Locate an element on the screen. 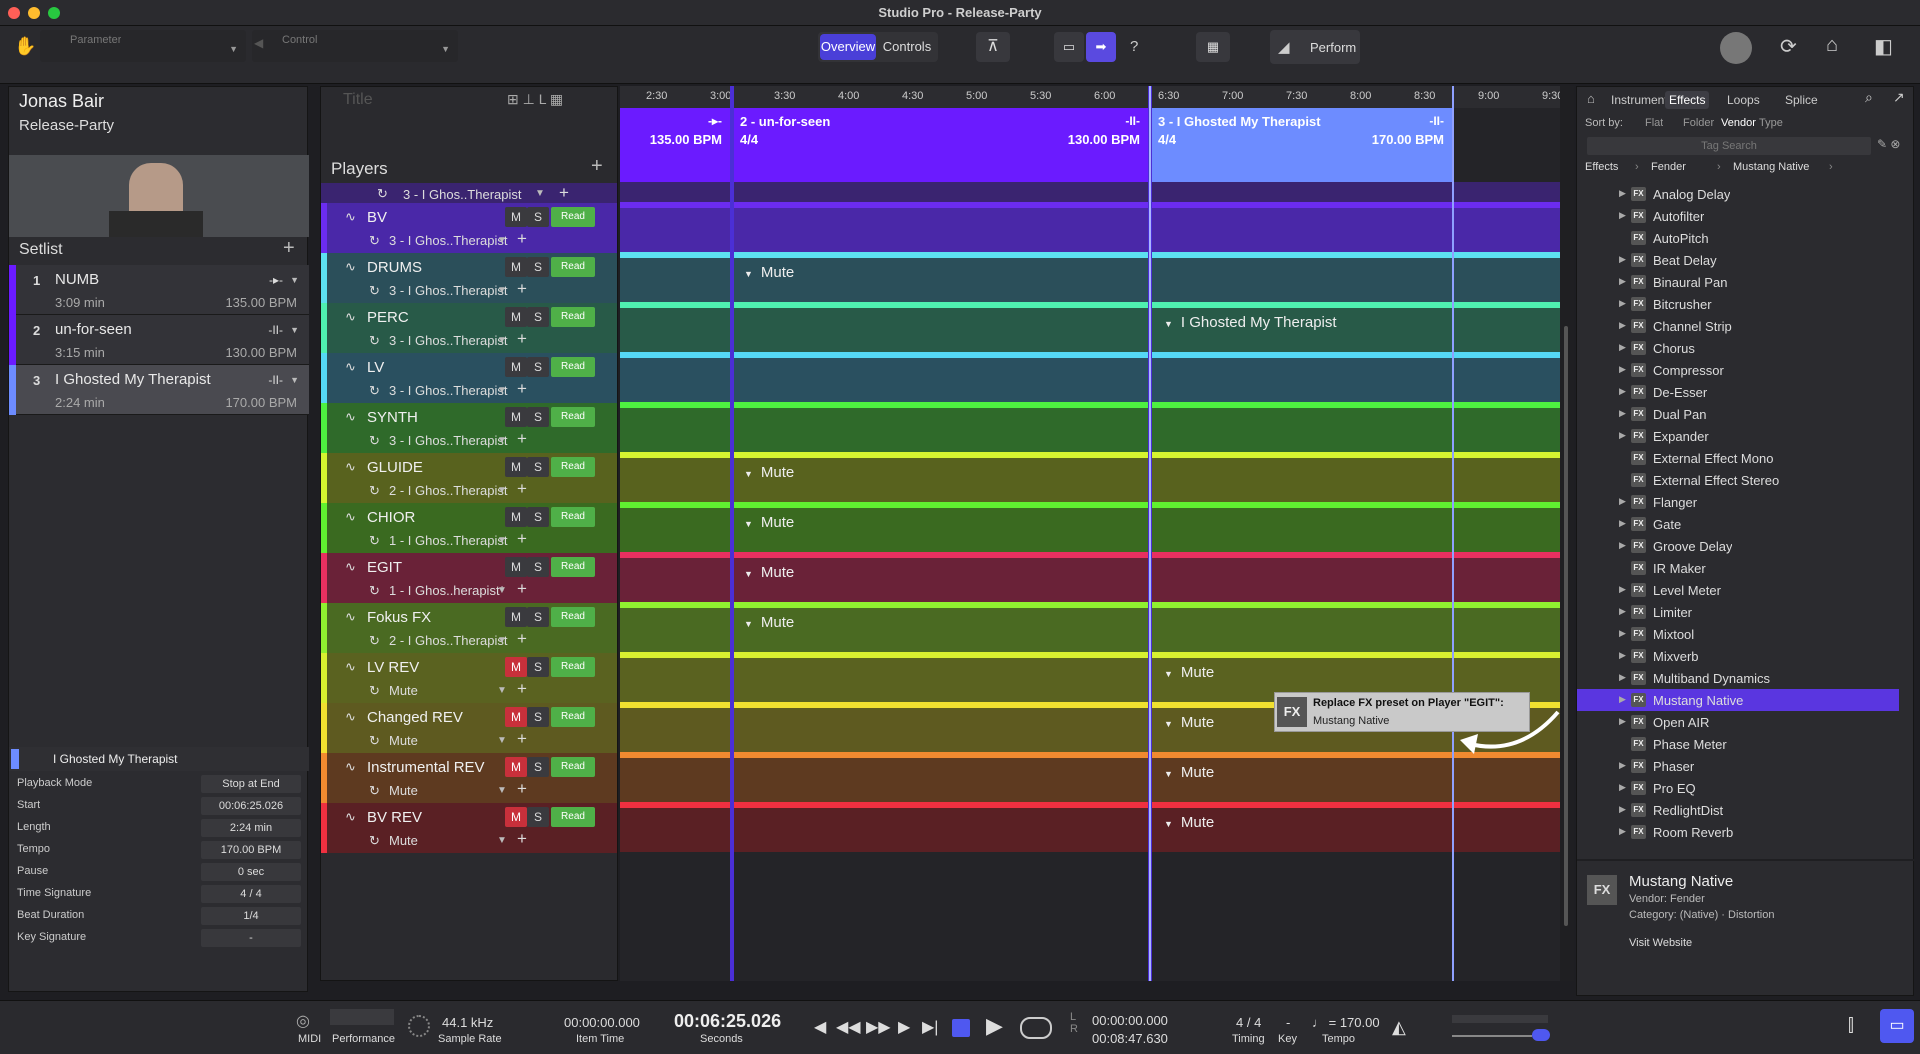 The image size is (1920, 1054). key-value: - is located at coordinates (1288, 1022).